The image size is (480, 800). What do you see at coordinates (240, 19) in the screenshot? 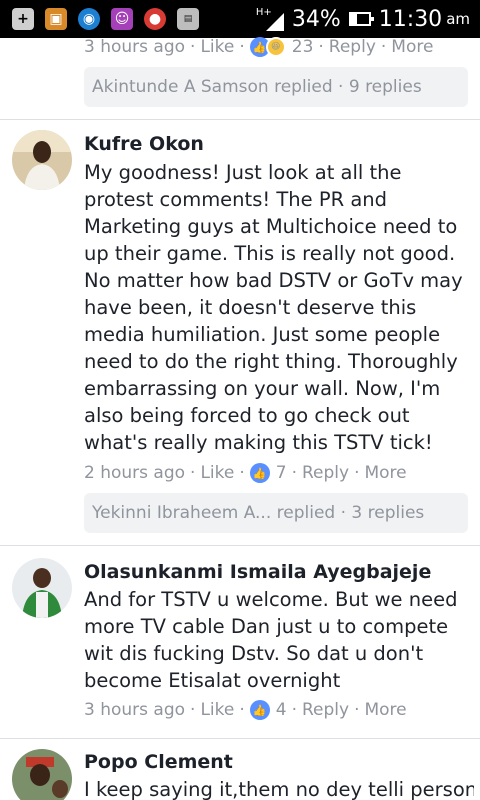
I see `status-bar: + ▣ ◉ ☺ ● ▤ H+ 34% 11:30 am` at bounding box center [240, 19].